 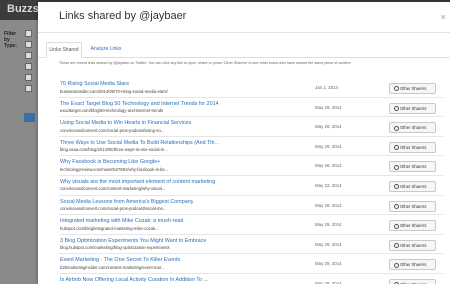 What do you see at coordinates (244, 50) in the screenshot?
I see `modal-tabs: Links Shared Analyze Links` at bounding box center [244, 50].